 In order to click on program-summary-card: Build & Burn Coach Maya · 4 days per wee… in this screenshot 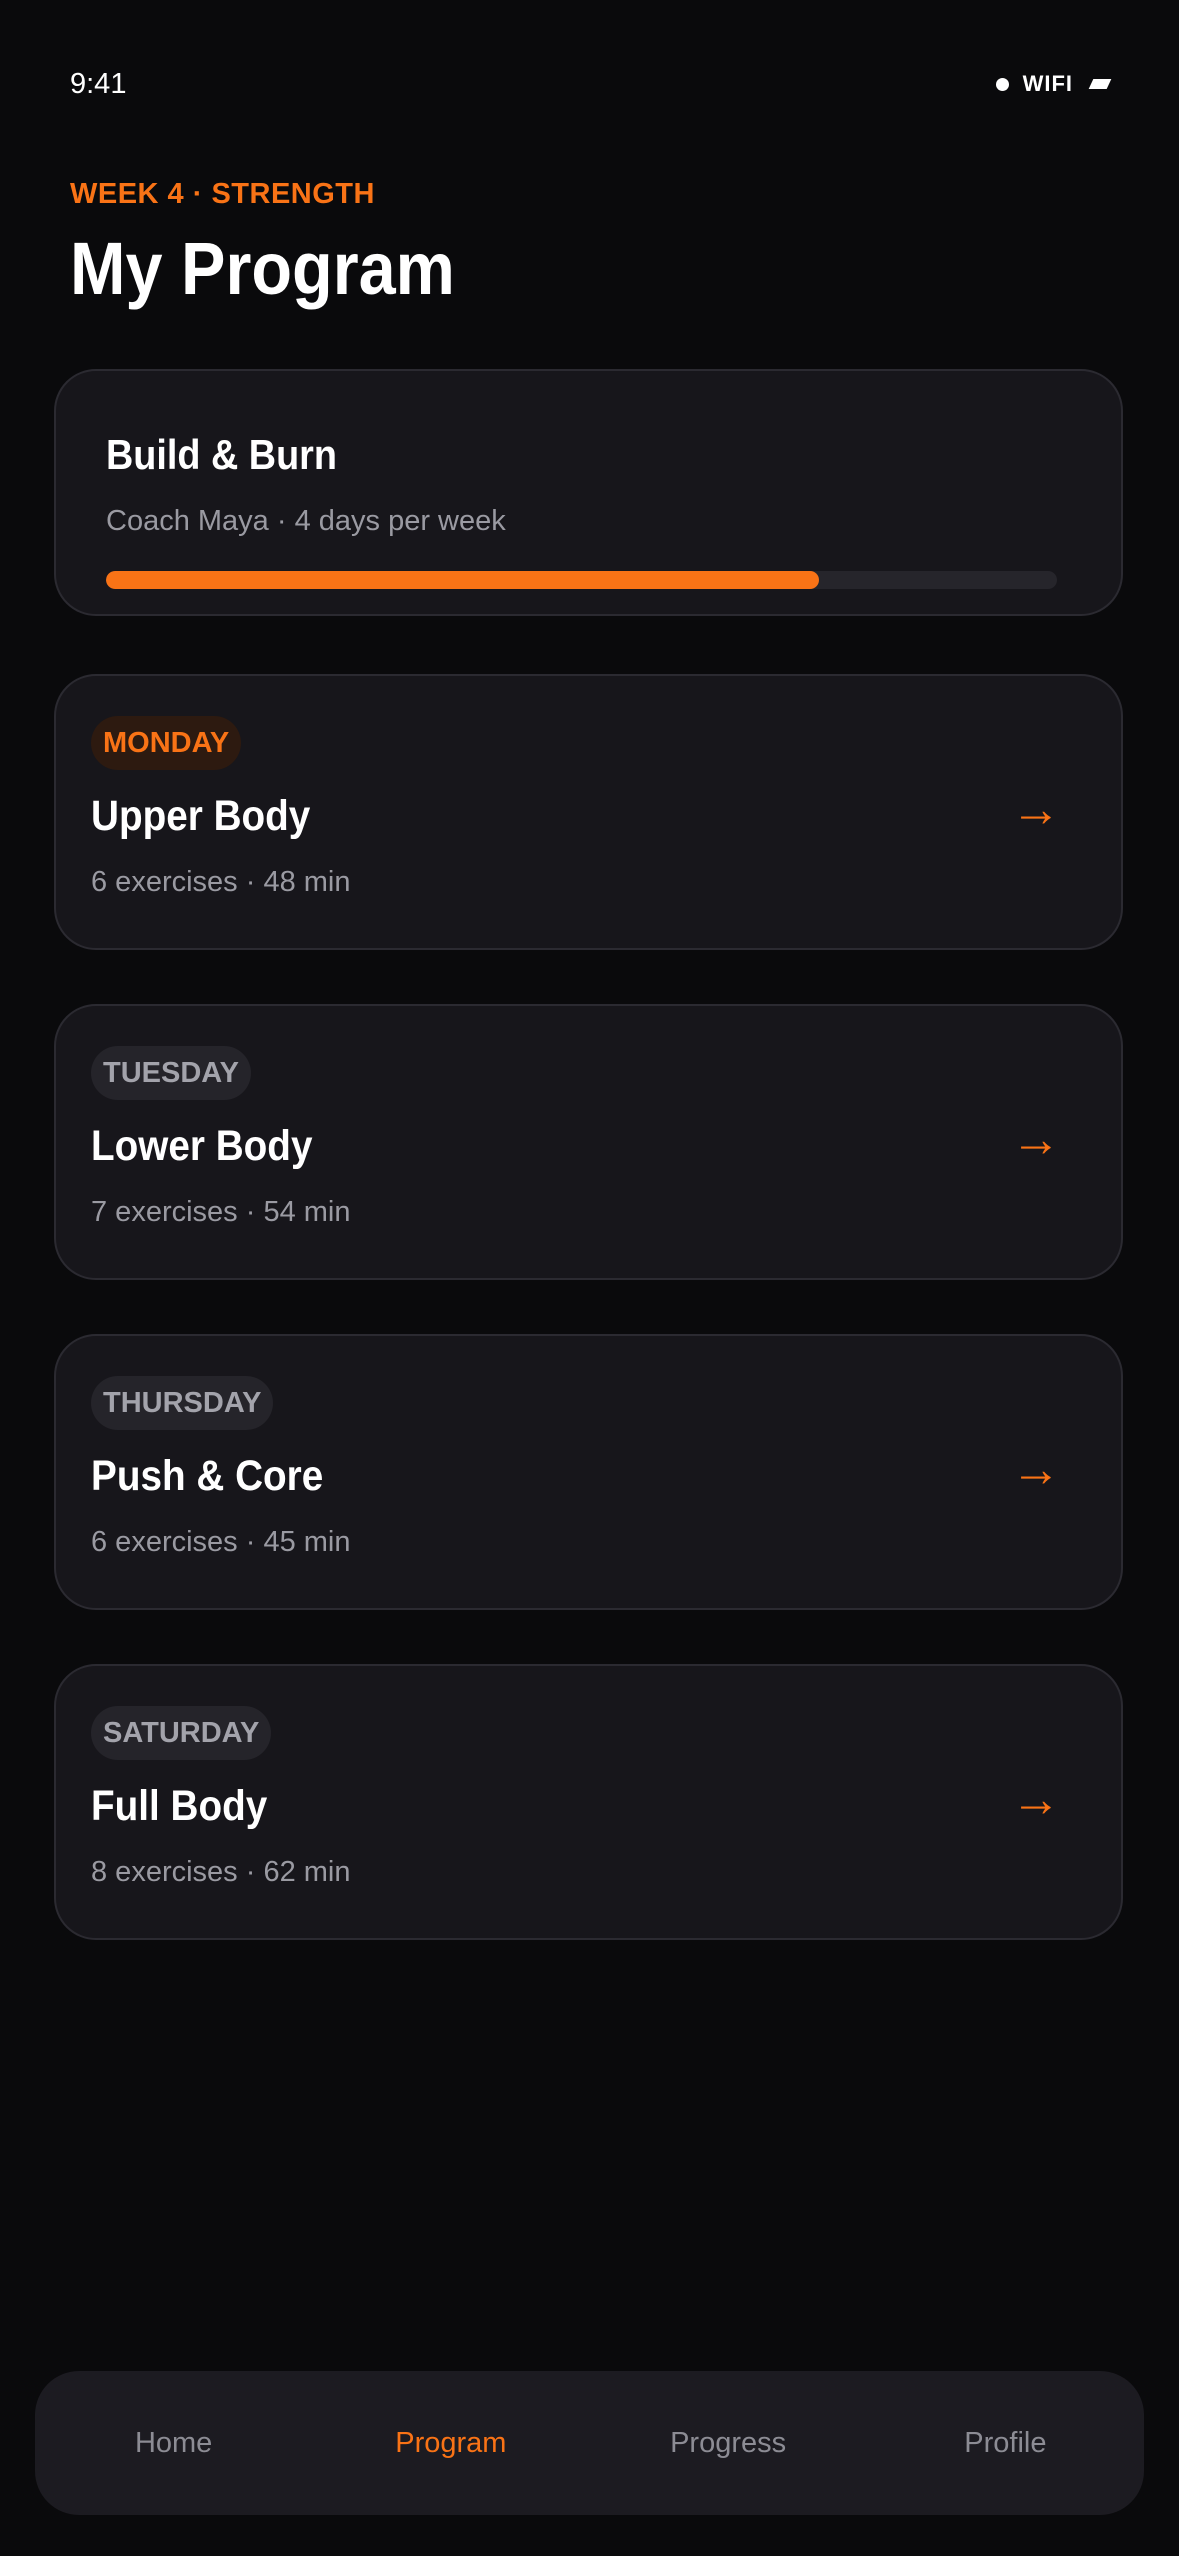, I will do `click(588, 492)`.